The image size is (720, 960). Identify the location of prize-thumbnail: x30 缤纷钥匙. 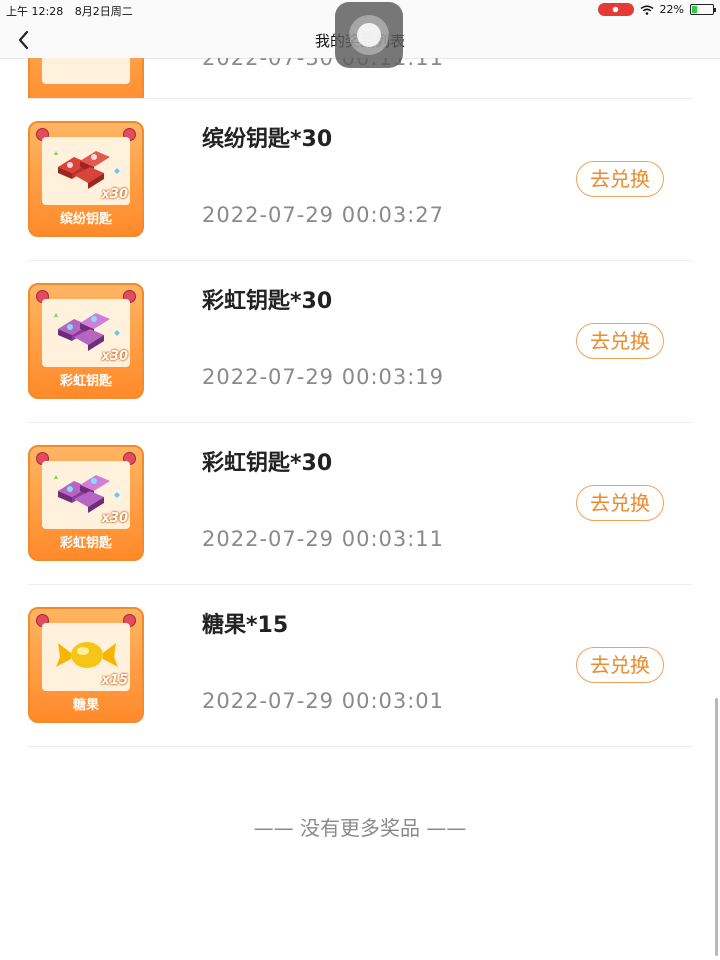
(86, 179).